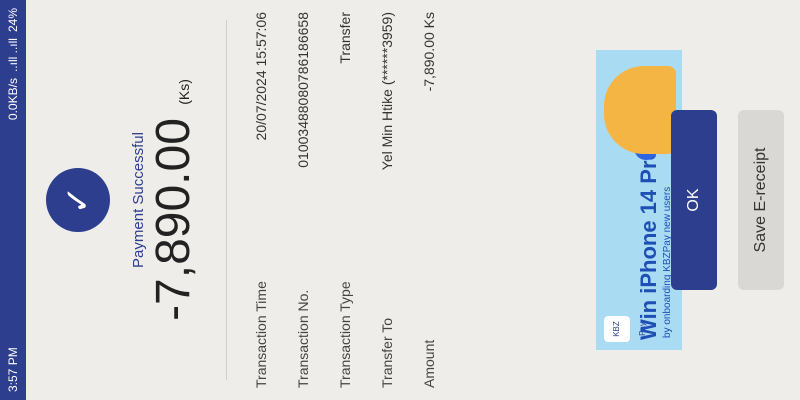  Describe the element at coordinates (13, 369) in the screenshot. I see `status-time: 3:57 PM` at that location.